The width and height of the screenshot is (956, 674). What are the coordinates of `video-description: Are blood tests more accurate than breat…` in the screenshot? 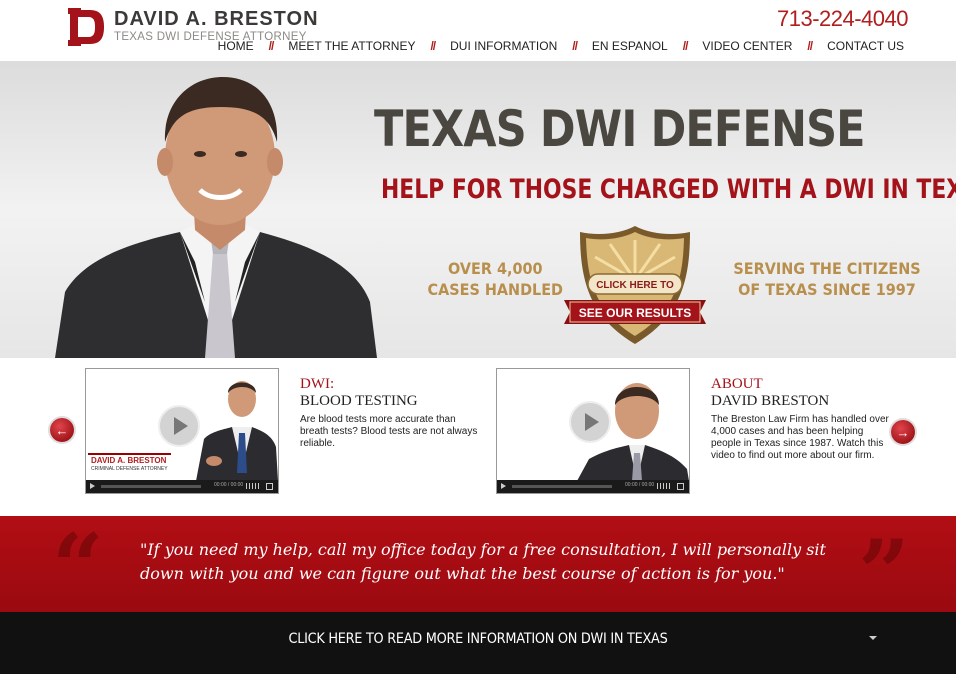 It's located at (389, 431).